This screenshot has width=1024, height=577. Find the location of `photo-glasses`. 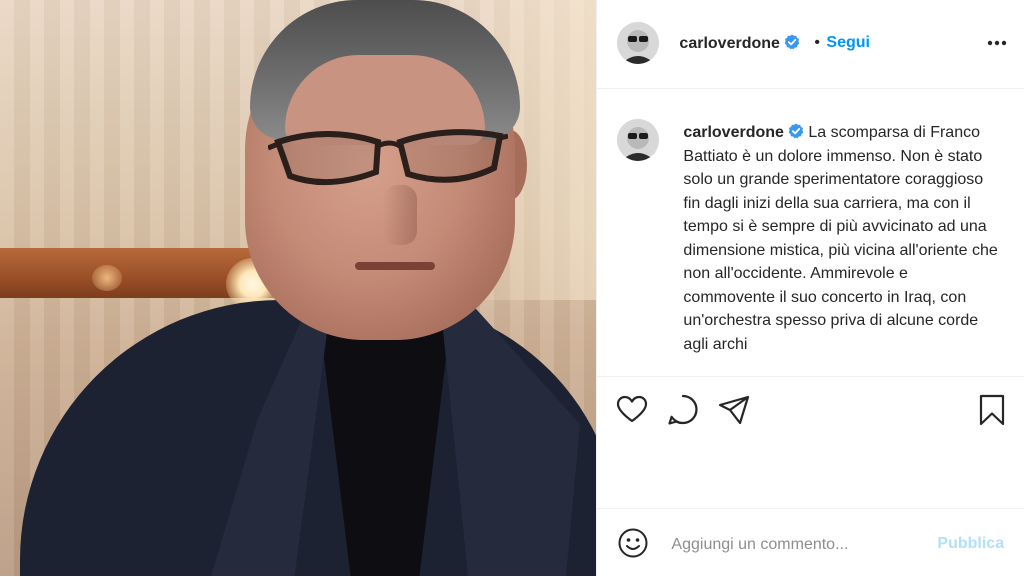

photo-glasses is located at coordinates (388, 157).